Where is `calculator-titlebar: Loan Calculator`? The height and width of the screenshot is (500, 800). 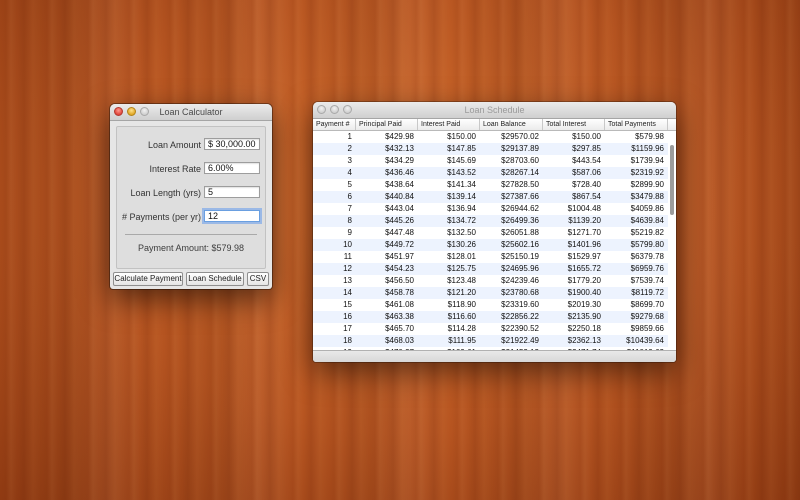 calculator-titlebar: Loan Calculator is located at coordinates (191, 112).